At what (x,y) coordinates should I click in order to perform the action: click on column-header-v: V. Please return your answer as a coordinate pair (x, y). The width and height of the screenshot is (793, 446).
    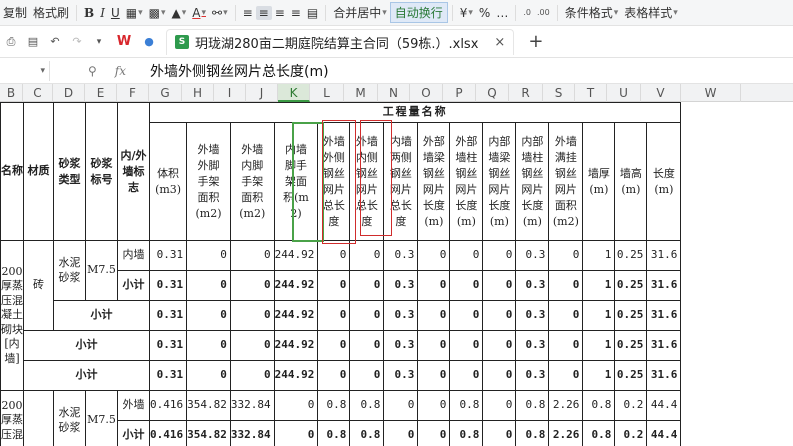
    Looking at the image, I should click on (661, 93).